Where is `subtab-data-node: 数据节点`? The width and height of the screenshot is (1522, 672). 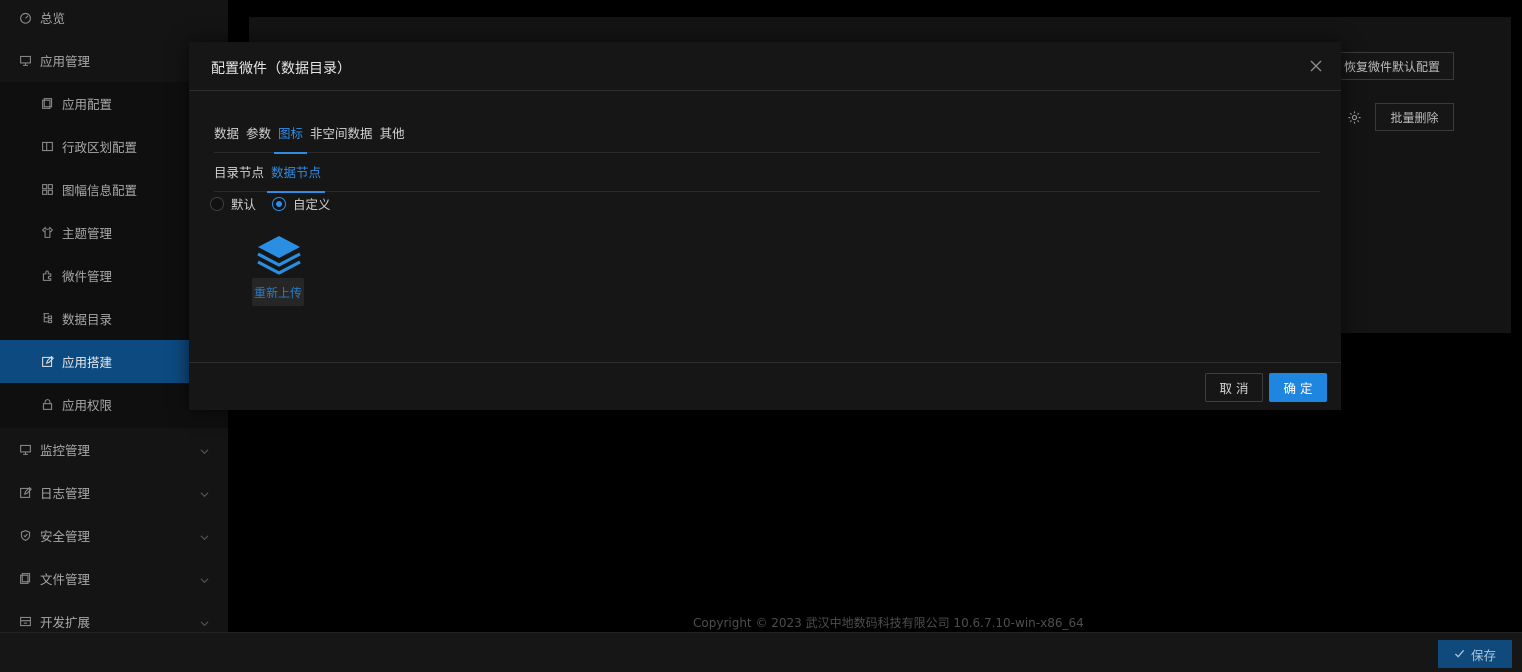
subtab-data-node: 数据节点 is located at coordinates (296, 178).